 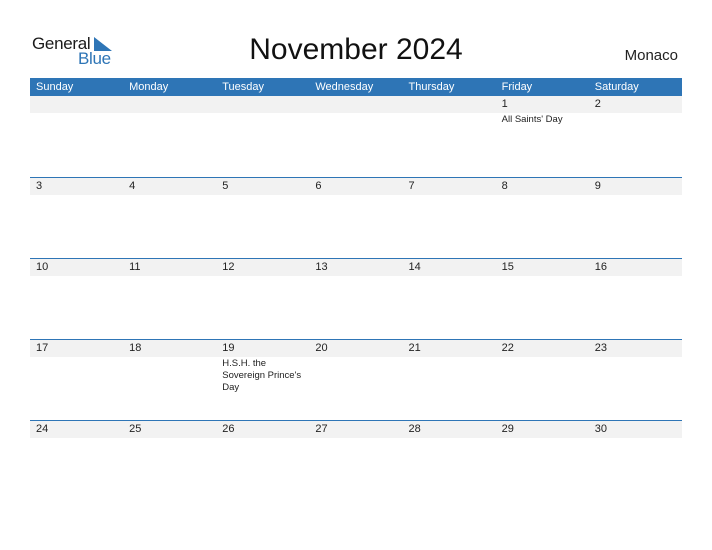 What do you see at coordinates (597, 104) in the screenshot?
I see `day-number: 2` at bounding box center [597, 104].